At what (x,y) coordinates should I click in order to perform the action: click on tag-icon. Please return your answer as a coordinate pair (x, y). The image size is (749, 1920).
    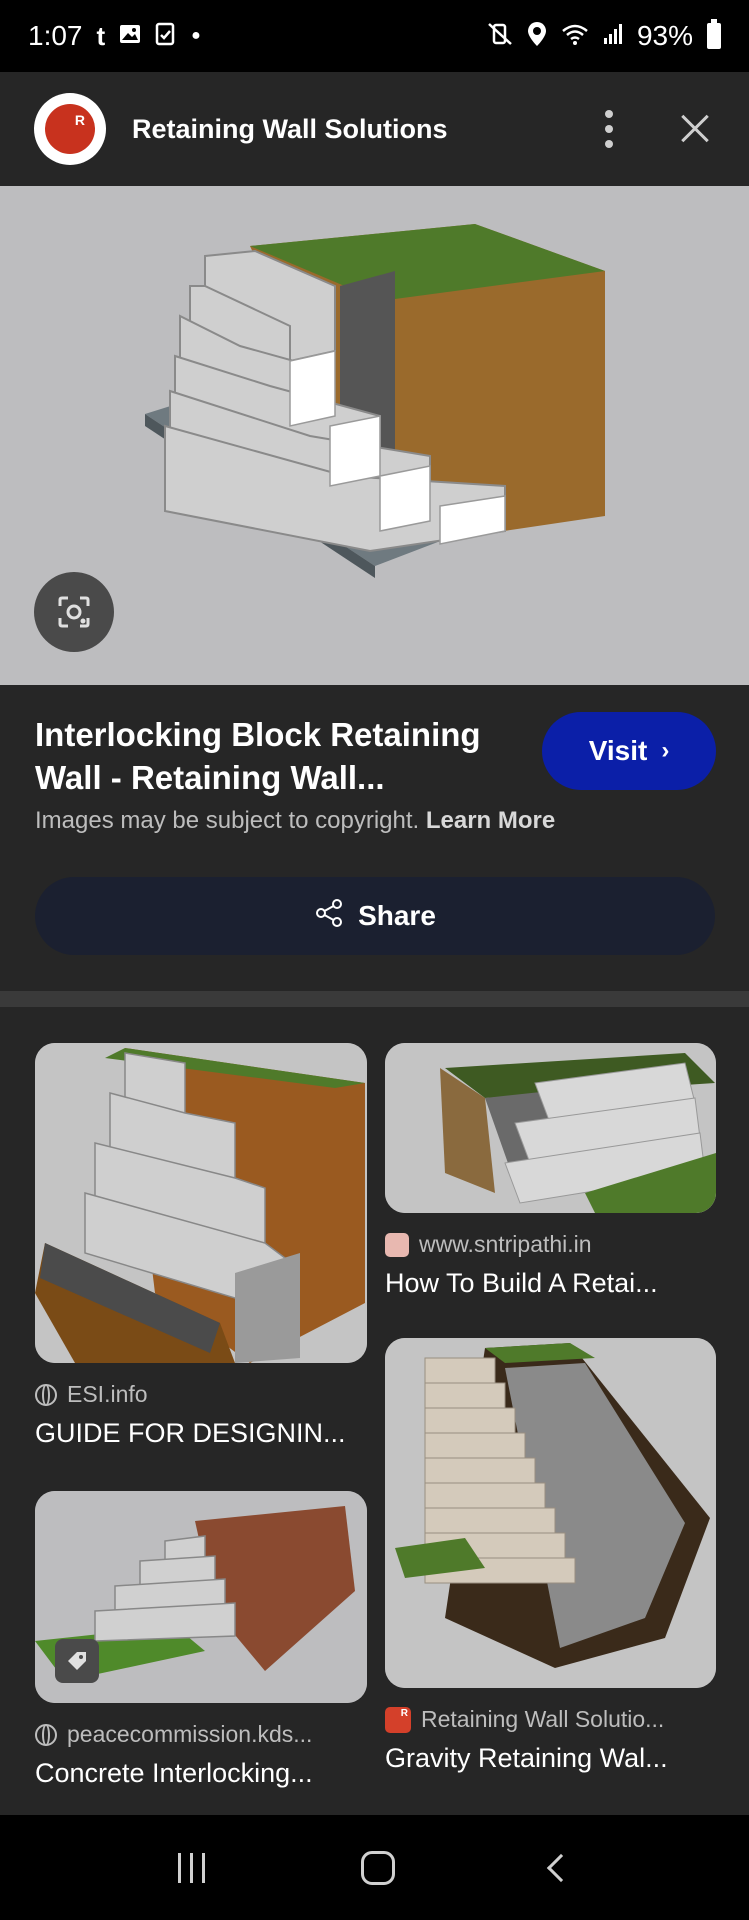
    Looking at the image, I should click on (77, 1661).